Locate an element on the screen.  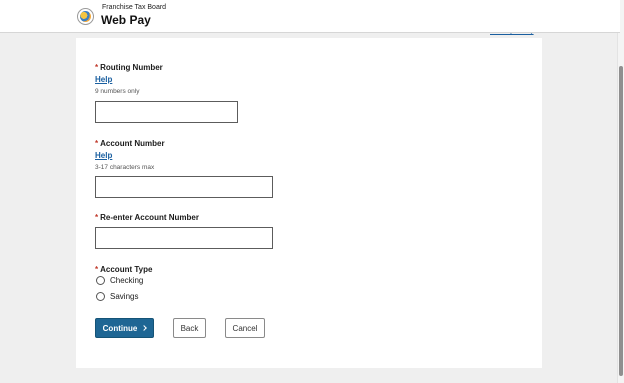
scrollbar is located at coordinates (620, 191).